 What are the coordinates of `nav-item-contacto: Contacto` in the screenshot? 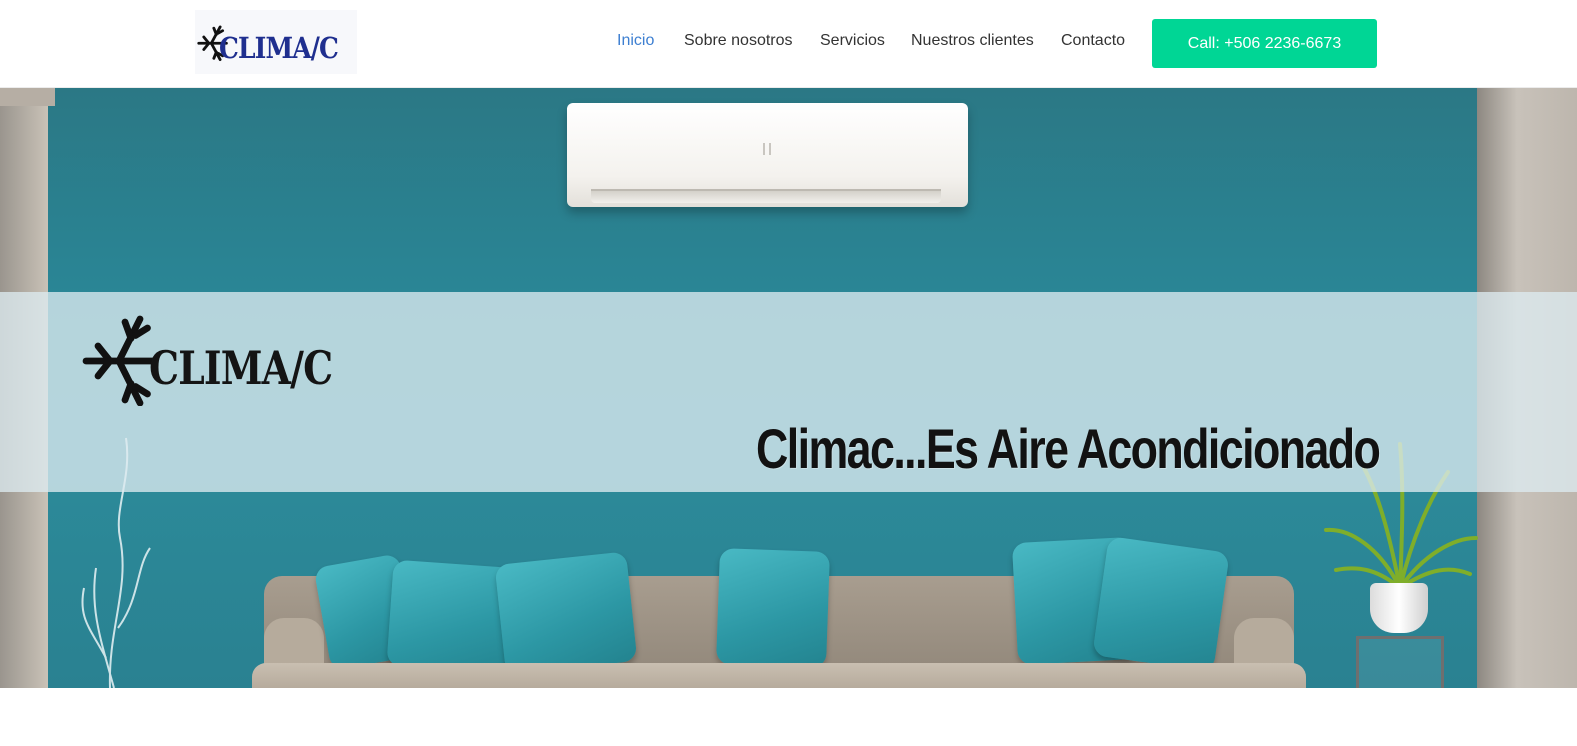 It's located at (1093, 41).